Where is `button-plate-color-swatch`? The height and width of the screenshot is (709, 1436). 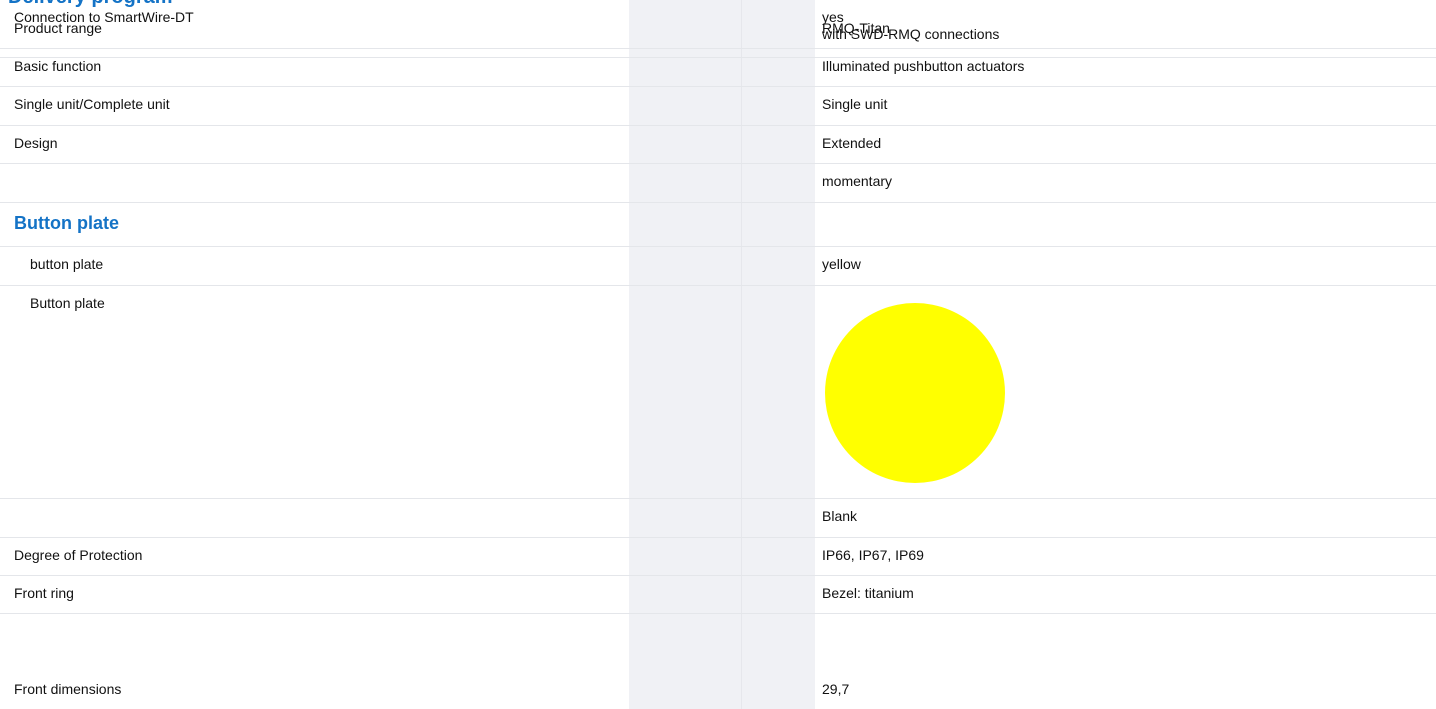
button-plate-color-swatch is located at coordinates (915, 393).